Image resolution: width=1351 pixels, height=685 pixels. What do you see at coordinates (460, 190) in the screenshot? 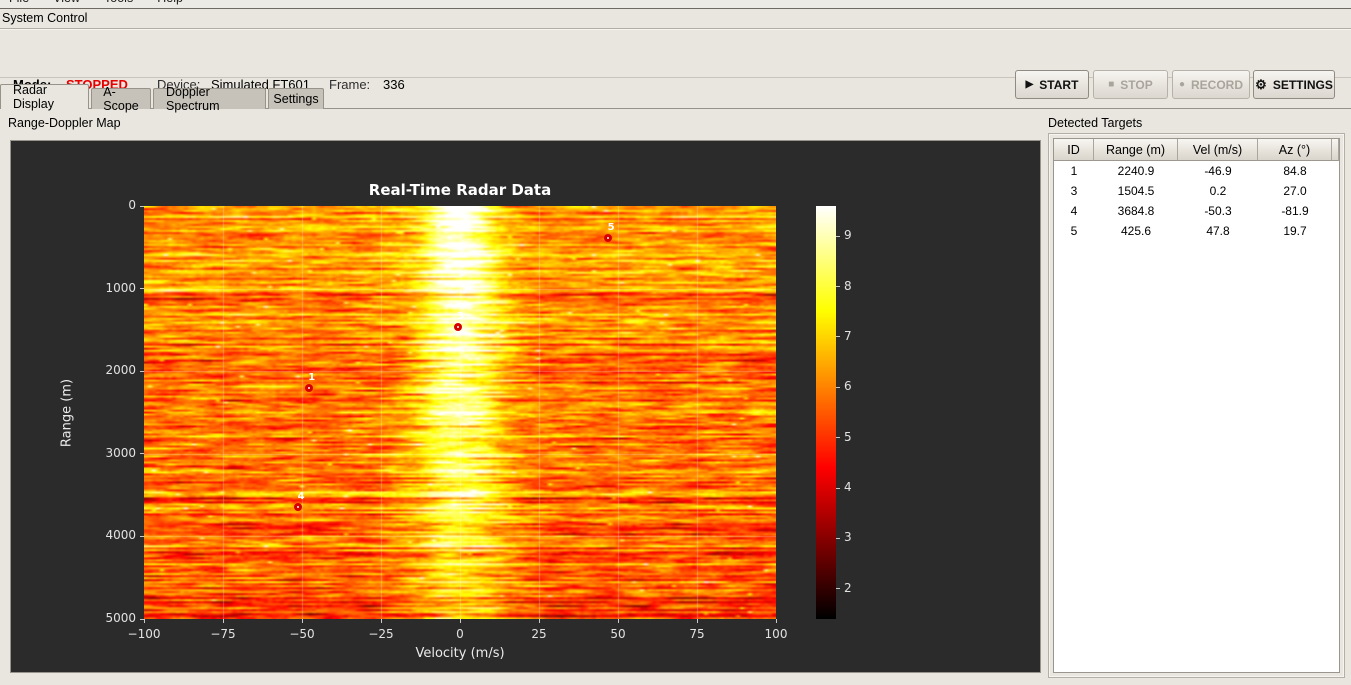
I see `plot-title: Real-Time Radar Data` at bounding box center [460, 190].